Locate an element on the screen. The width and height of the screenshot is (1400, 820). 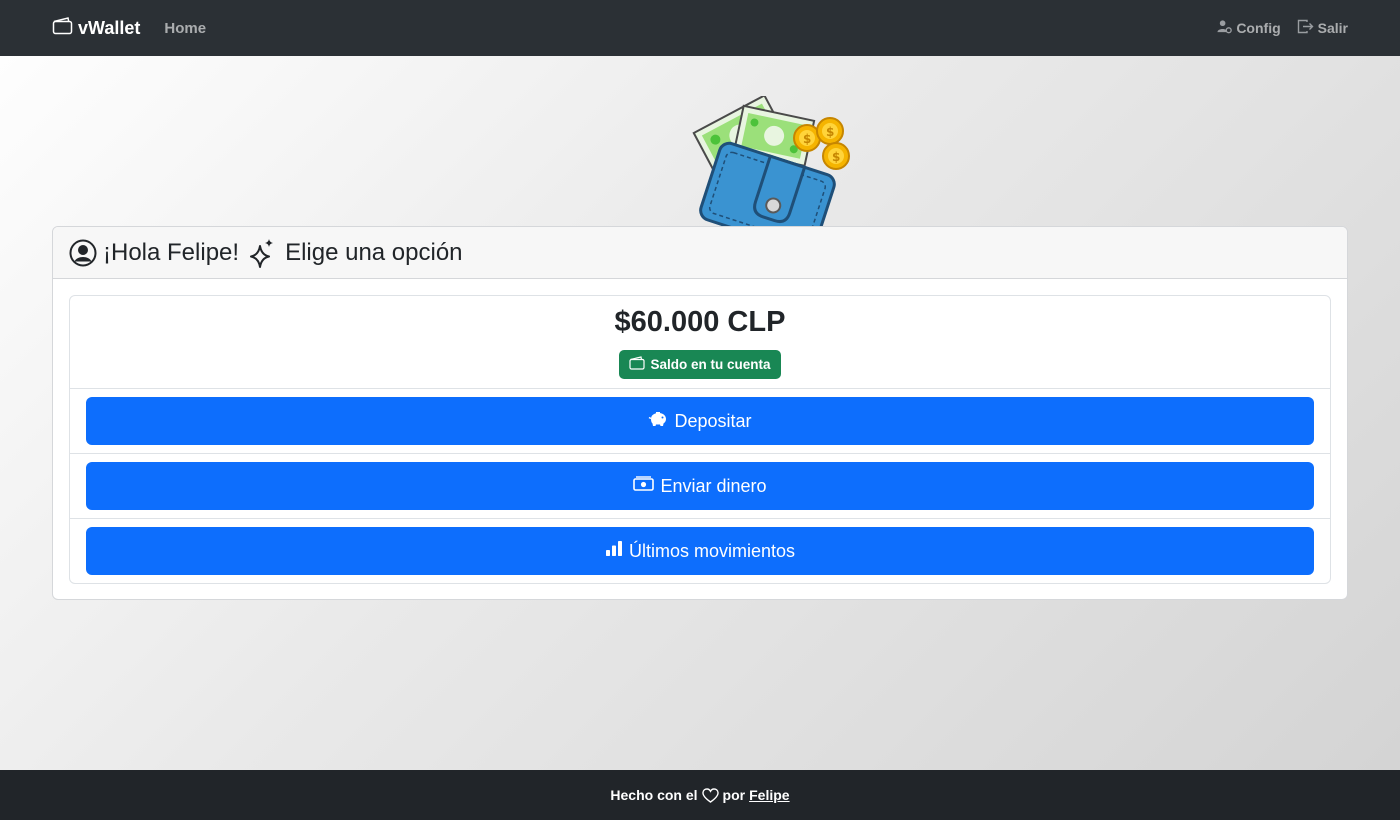
piggy-bank-icon is located at coordinates (661, 421).